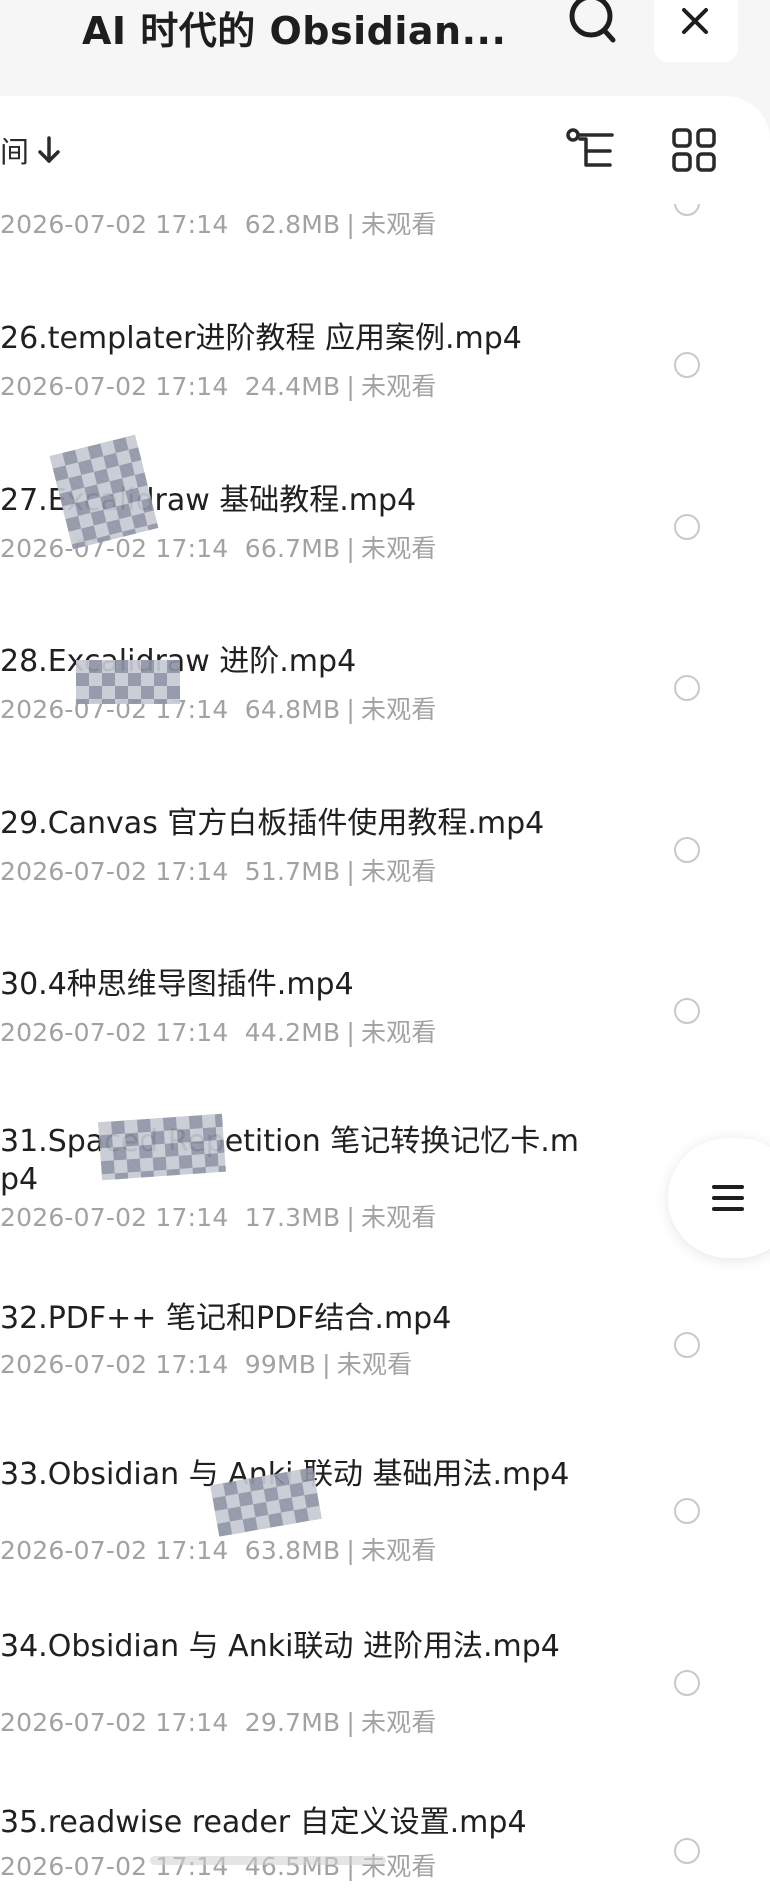  What do you see at coordinates (218, 548) in the screenshot?
I see `file-meta: 2026-07-02 17:14 66.7MB | 未观看` at bounding box center [218, 548].